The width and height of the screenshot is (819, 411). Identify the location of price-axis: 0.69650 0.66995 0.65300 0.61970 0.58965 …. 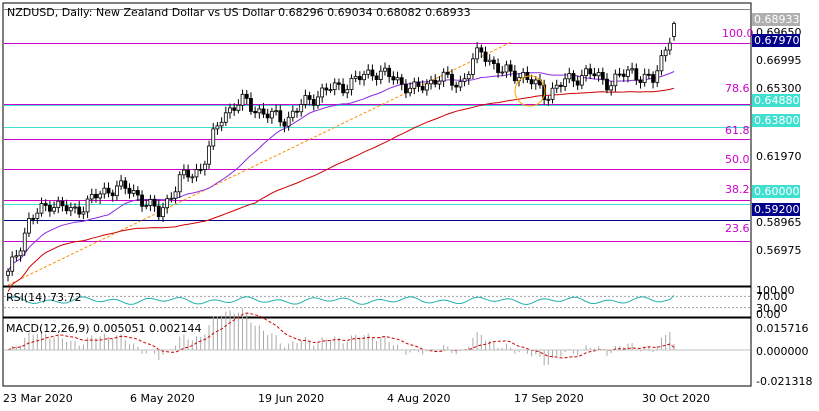
(779, 141).